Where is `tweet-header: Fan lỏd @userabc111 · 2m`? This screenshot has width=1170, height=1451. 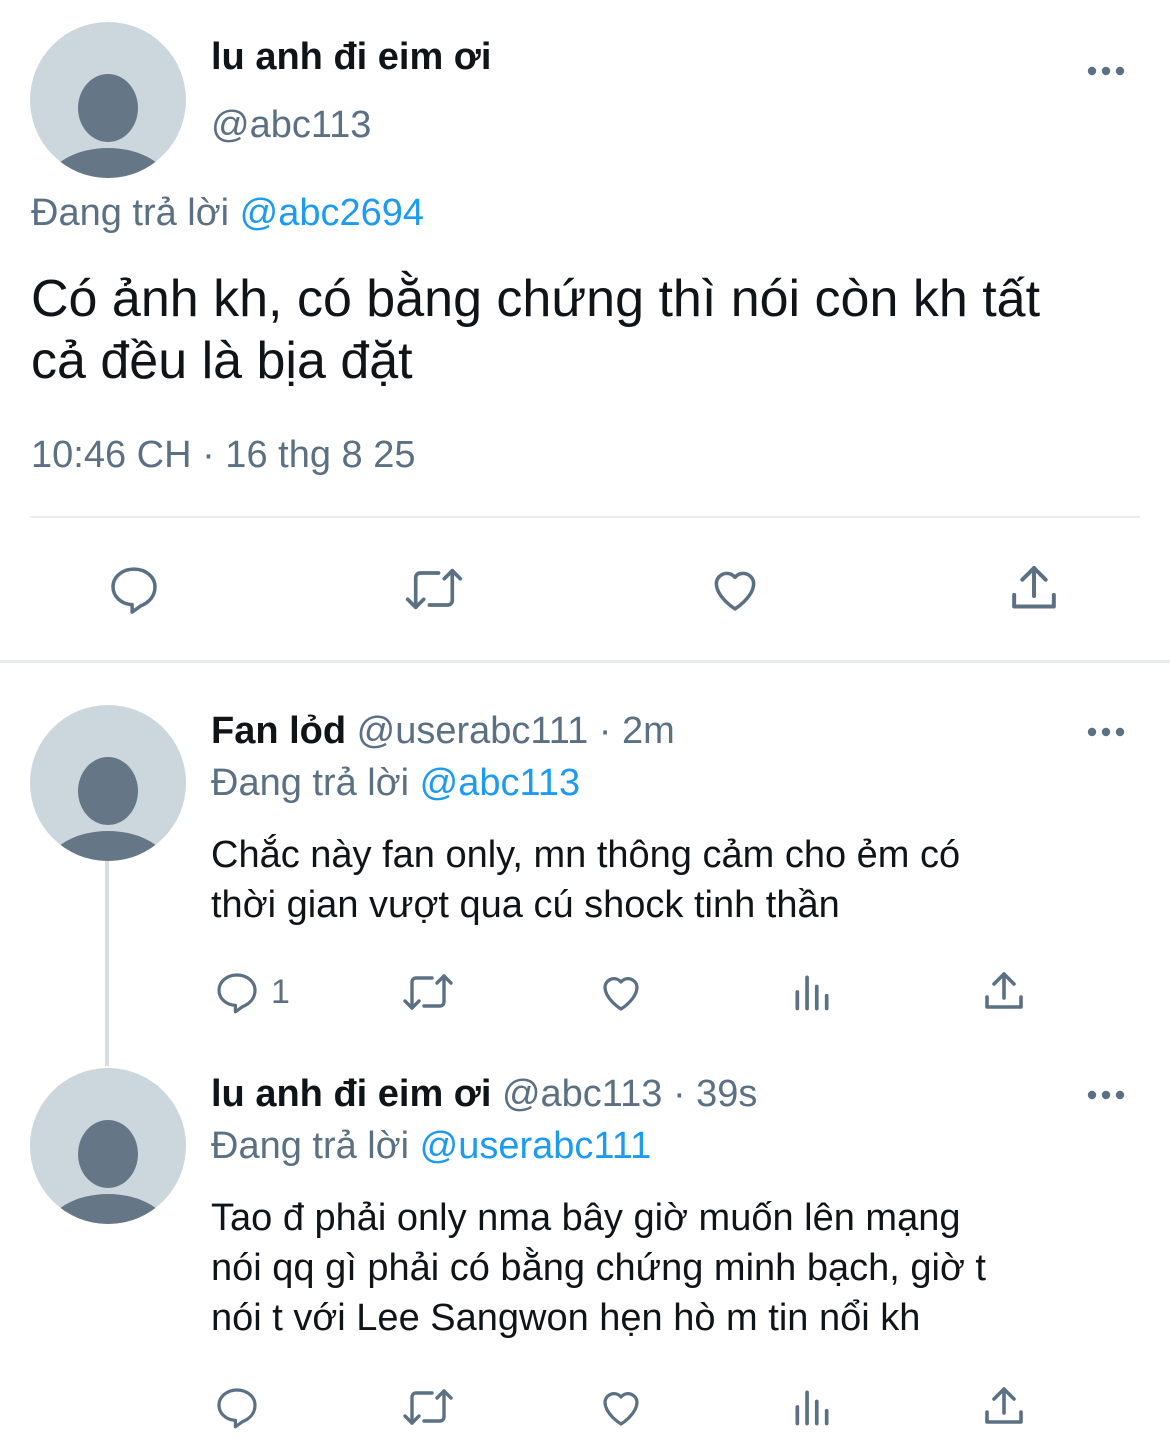
tweet-header: Fan lỏd @userabc111 · 2m is located at coordinates (443, 731).